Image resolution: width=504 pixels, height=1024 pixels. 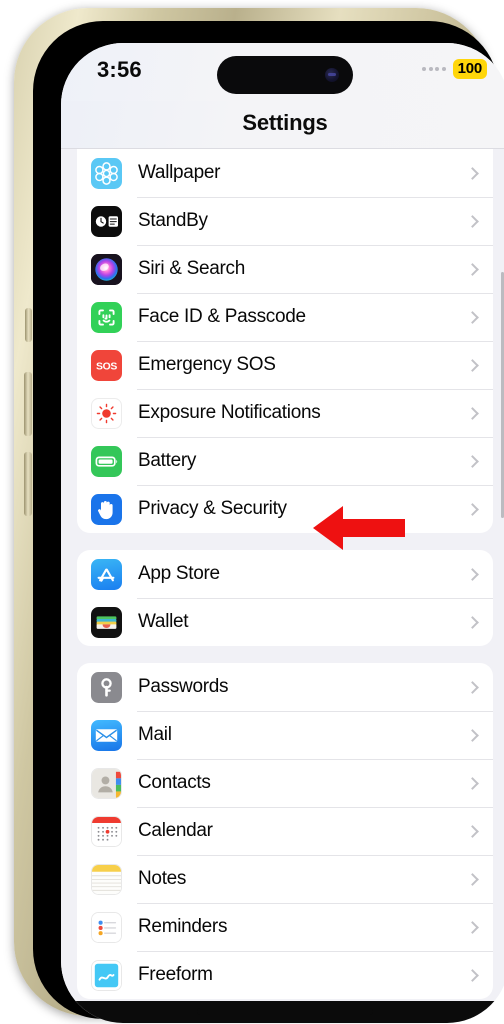 I want to click on settings-row-passwords: Passwords, so click(x=285, y=687).